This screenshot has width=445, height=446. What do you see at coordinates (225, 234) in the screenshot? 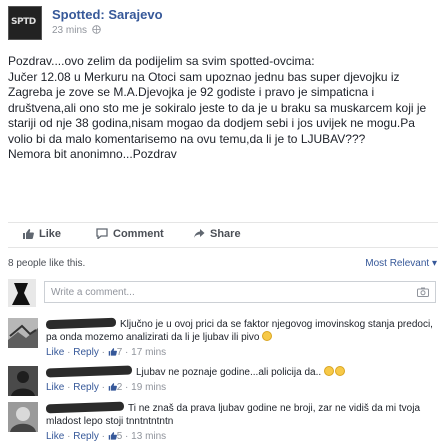
I see `share-label: Share` at bounding box center [225, 234].